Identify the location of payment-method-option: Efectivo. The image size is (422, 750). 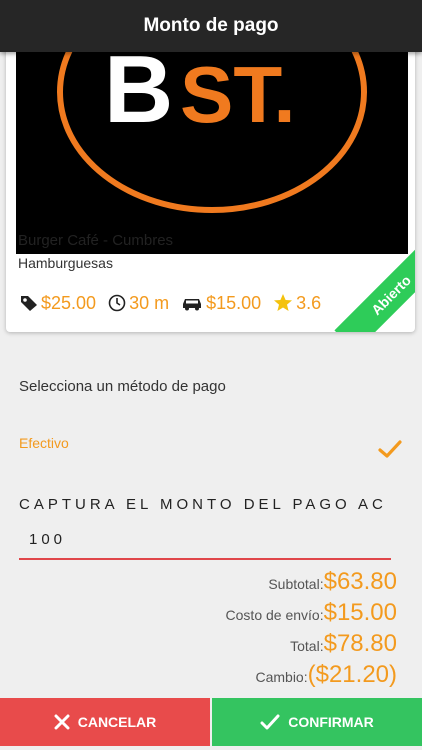
(211, 445).